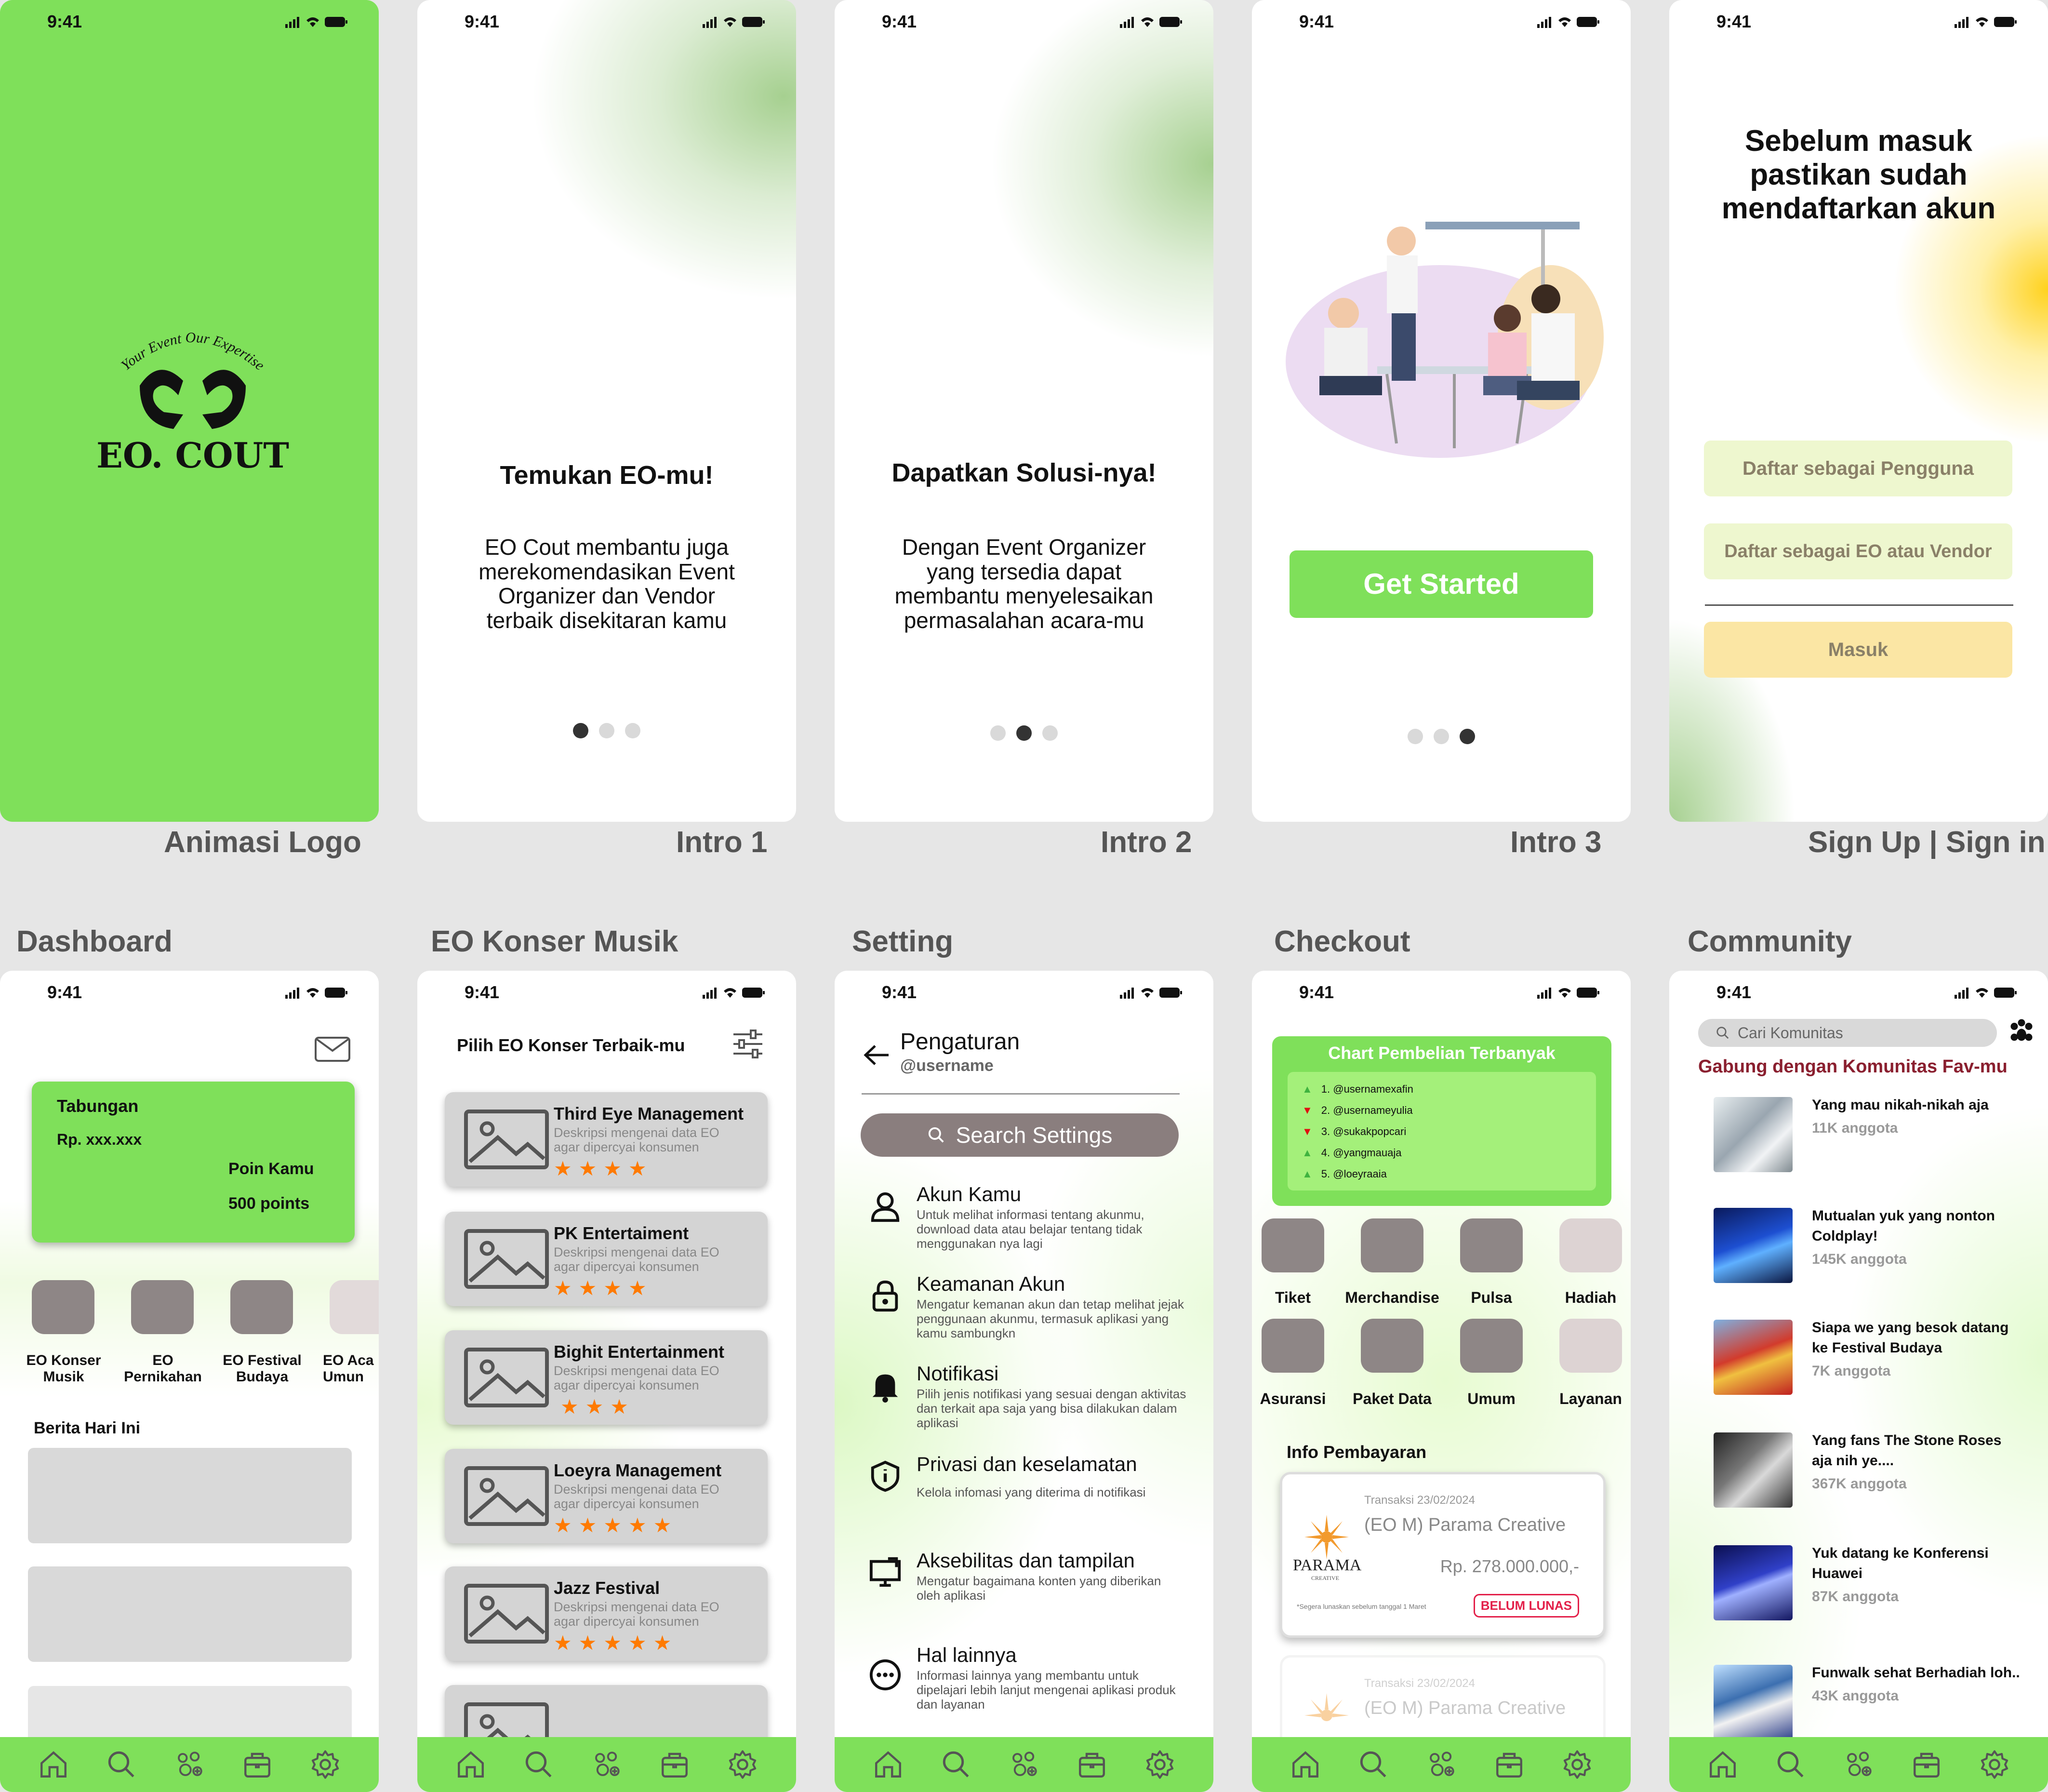  Describe the element at coordinates (1392, 1297) in the screenshot. I see `menu-merchandise-label: Merchandise` at that location.